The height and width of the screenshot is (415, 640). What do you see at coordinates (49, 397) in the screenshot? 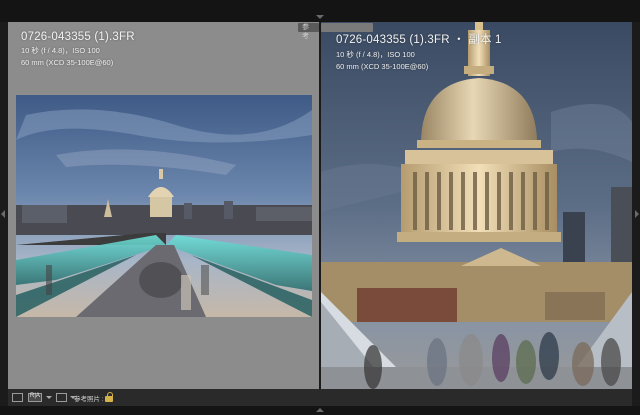
I see `view-dropdown-icon` at bounding box center [49, 397].